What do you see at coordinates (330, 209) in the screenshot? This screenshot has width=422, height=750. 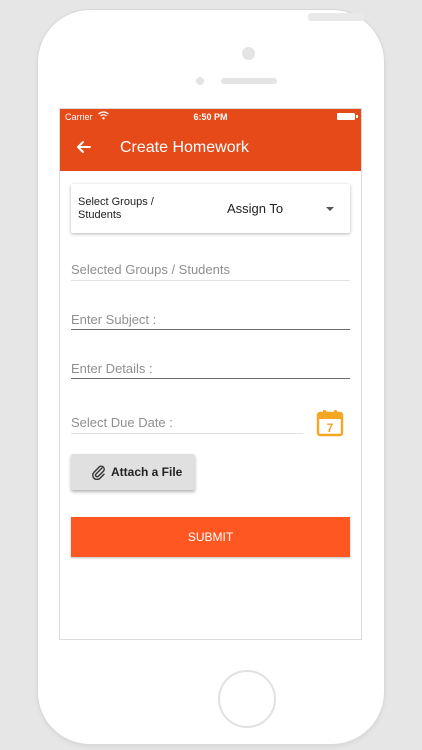 I see `dropdown-arrow-icon` at bounding box center [330, 209].